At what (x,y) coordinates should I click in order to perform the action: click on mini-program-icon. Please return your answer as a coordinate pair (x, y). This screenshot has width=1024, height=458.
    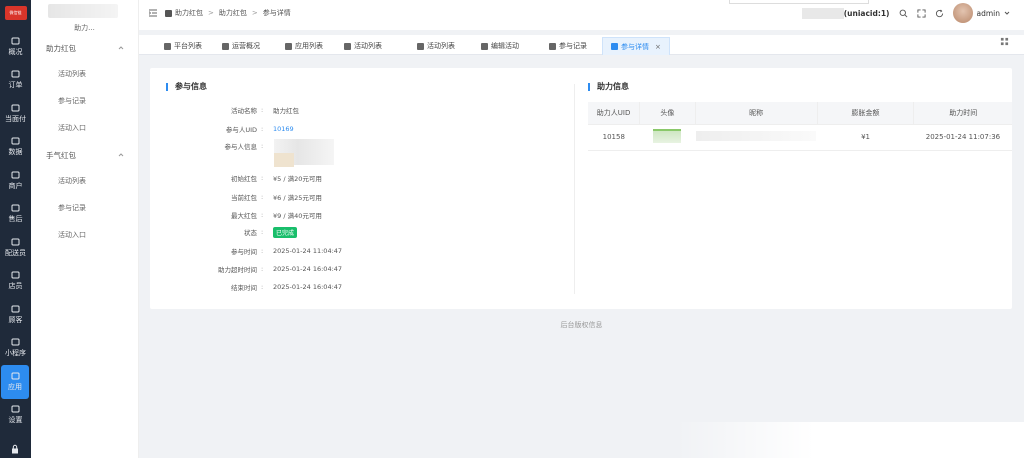
    Looking at the image, I should click on (15, 342).